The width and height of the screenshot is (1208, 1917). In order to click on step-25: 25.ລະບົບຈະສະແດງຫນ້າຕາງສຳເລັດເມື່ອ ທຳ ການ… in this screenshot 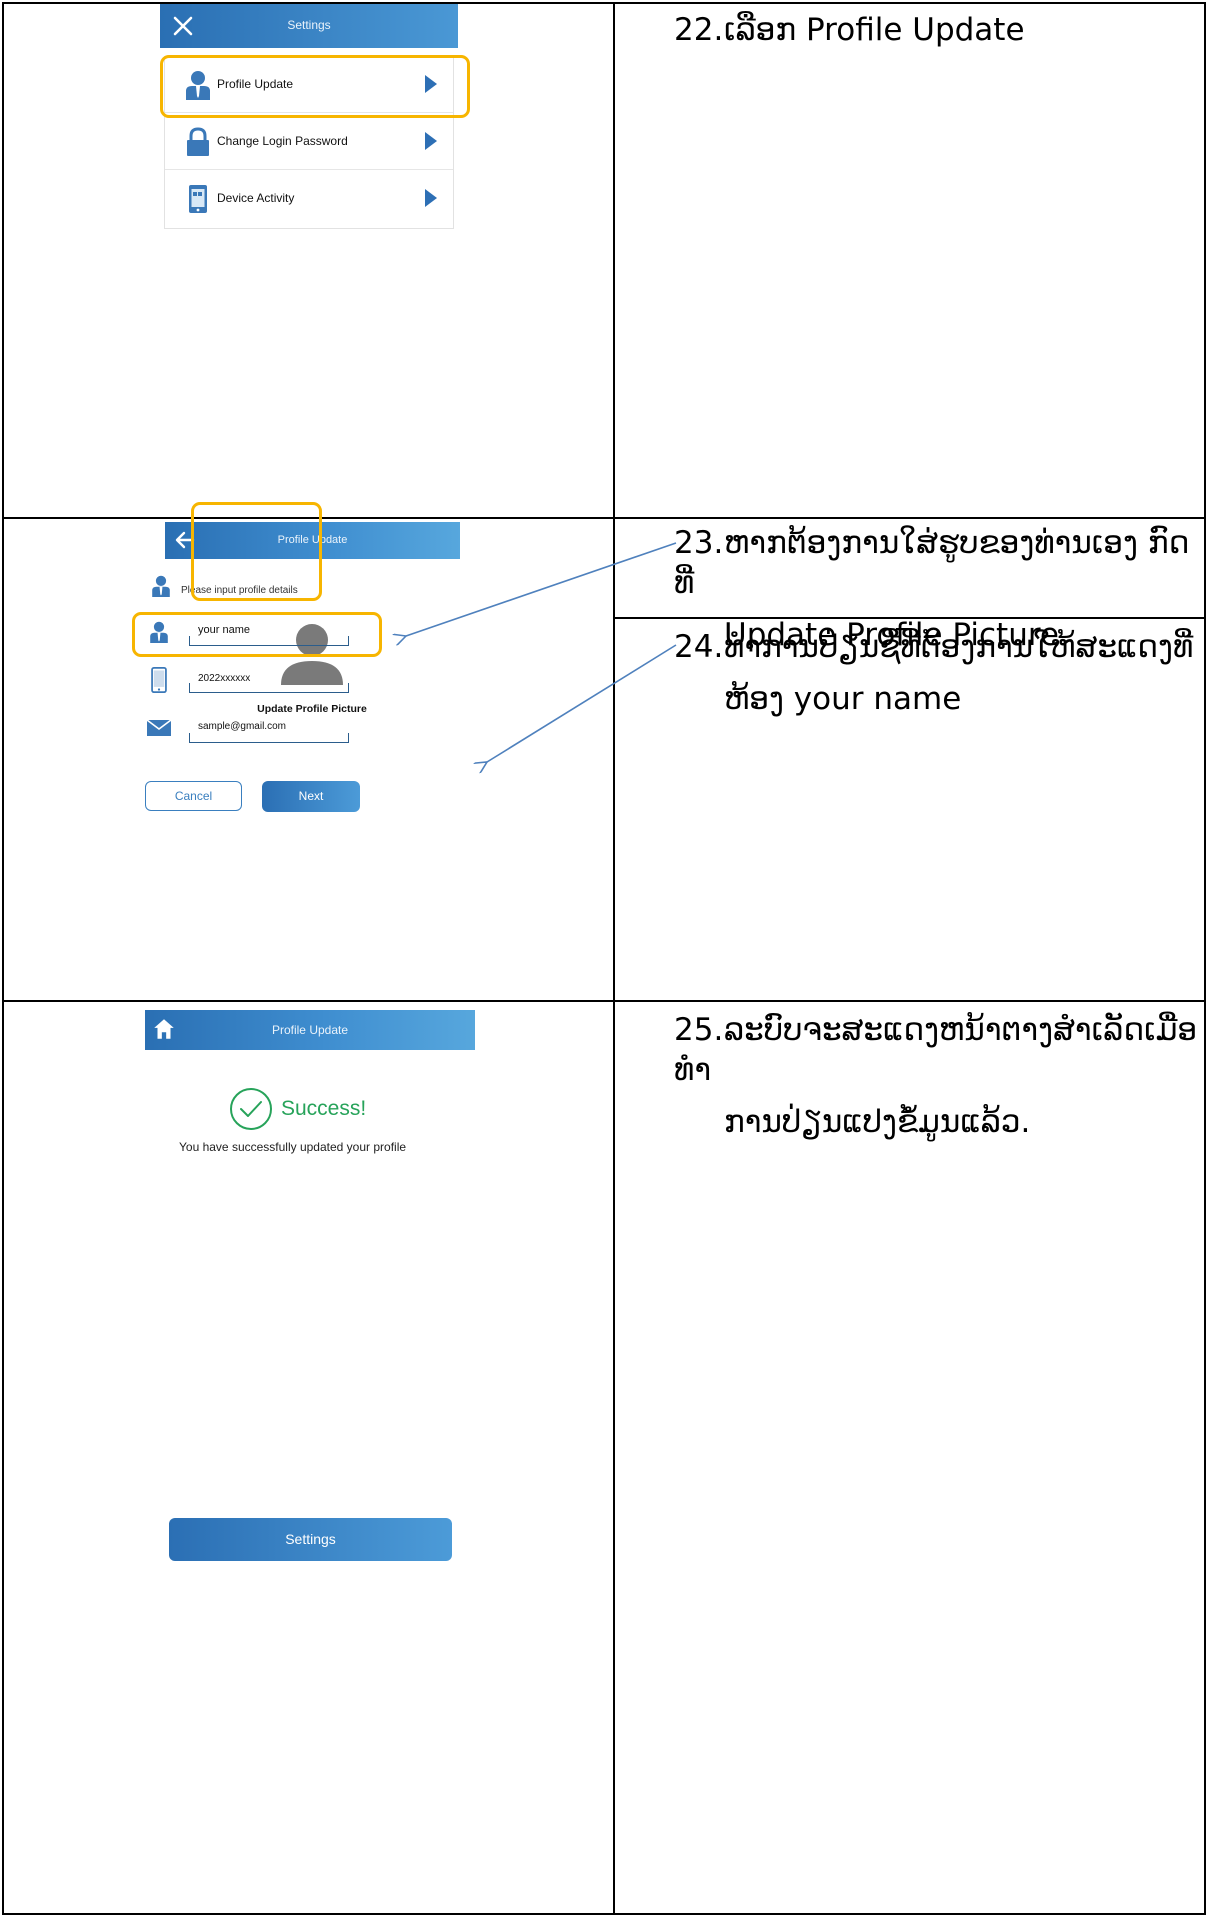, I will do `click(941, 1076)`.